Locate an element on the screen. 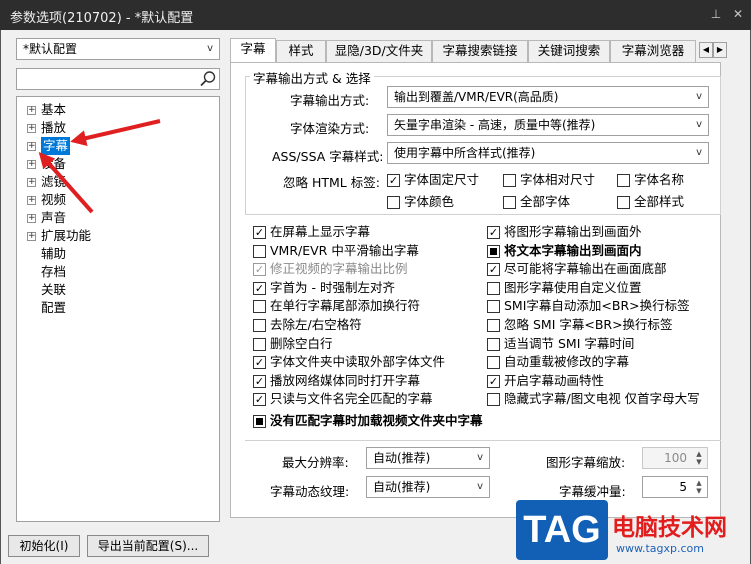  option-checkbox: 全部样式 is located at coordinates (650, 202).